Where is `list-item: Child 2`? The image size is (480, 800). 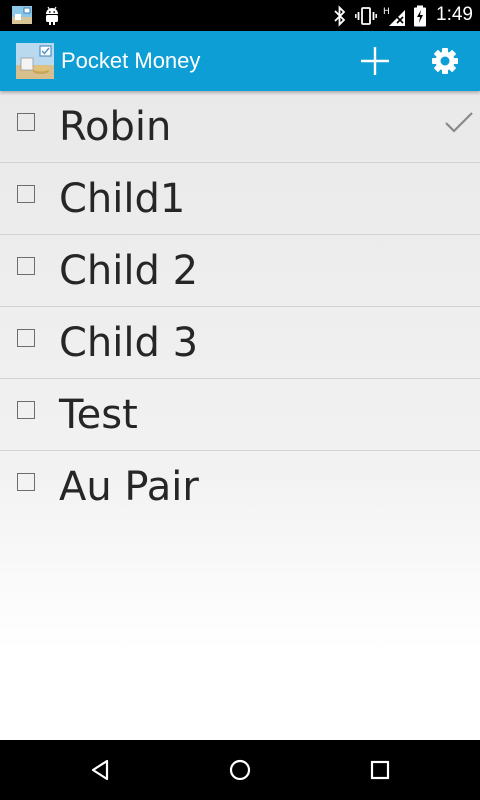
list-item: Child 2 is located at coordinates (240, 271).